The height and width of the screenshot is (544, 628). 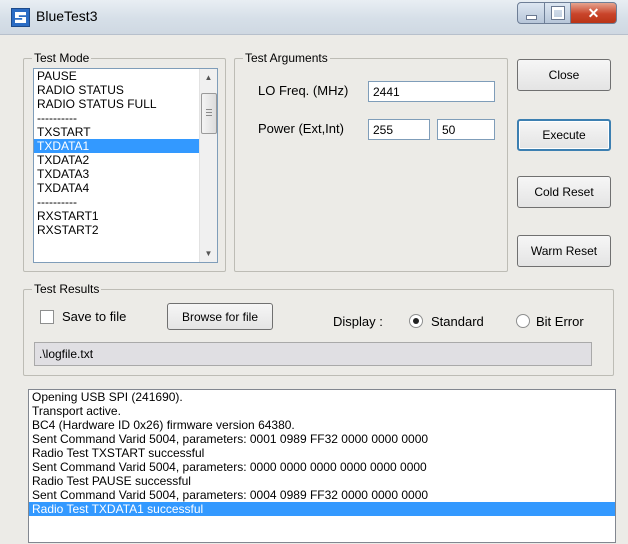 I want to click on list-item: PAUSE, so click(x=125, y=76).